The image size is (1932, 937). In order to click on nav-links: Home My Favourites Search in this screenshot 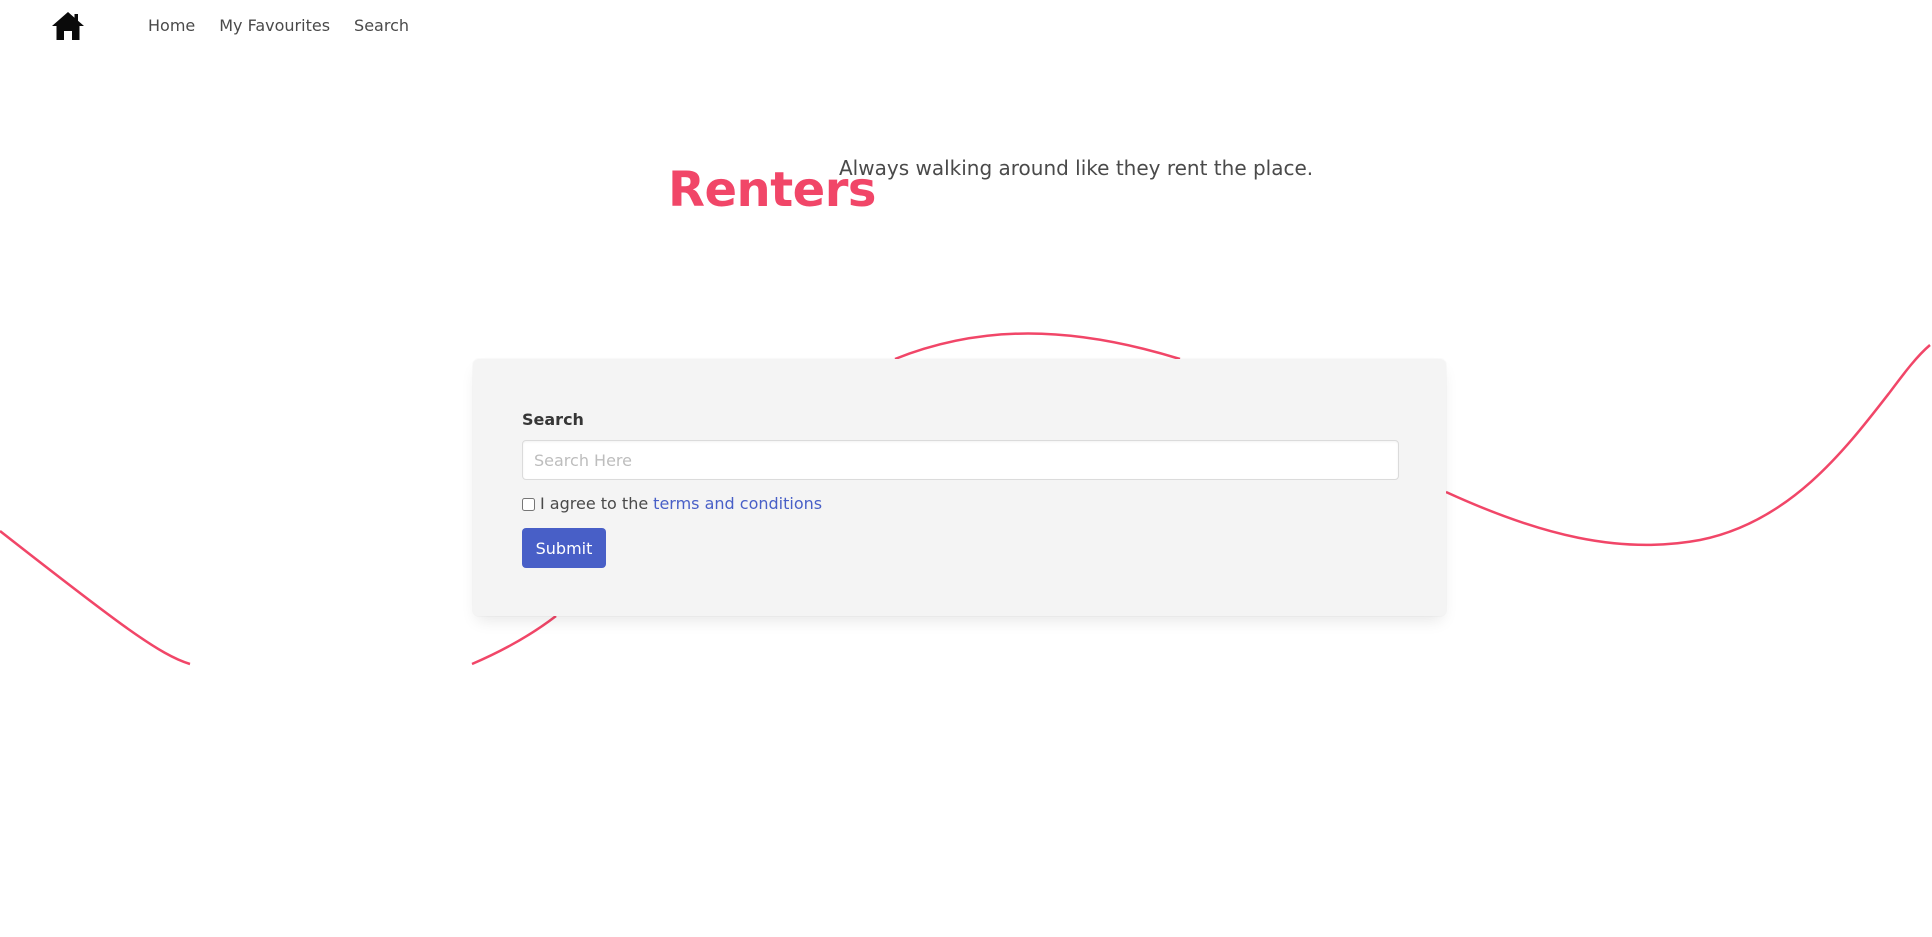, I will do `click(278, 26)`.